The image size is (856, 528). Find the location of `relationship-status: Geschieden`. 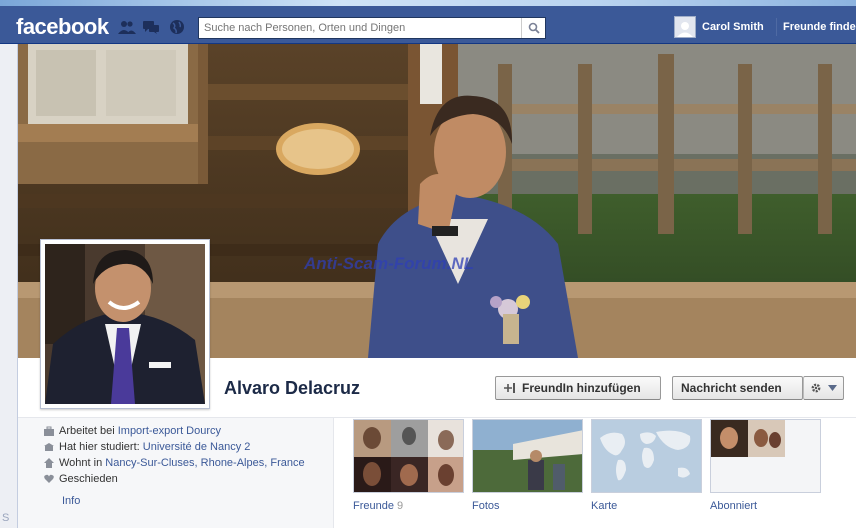

relationship-status: Geschieden is located at coordinates (88, 479).